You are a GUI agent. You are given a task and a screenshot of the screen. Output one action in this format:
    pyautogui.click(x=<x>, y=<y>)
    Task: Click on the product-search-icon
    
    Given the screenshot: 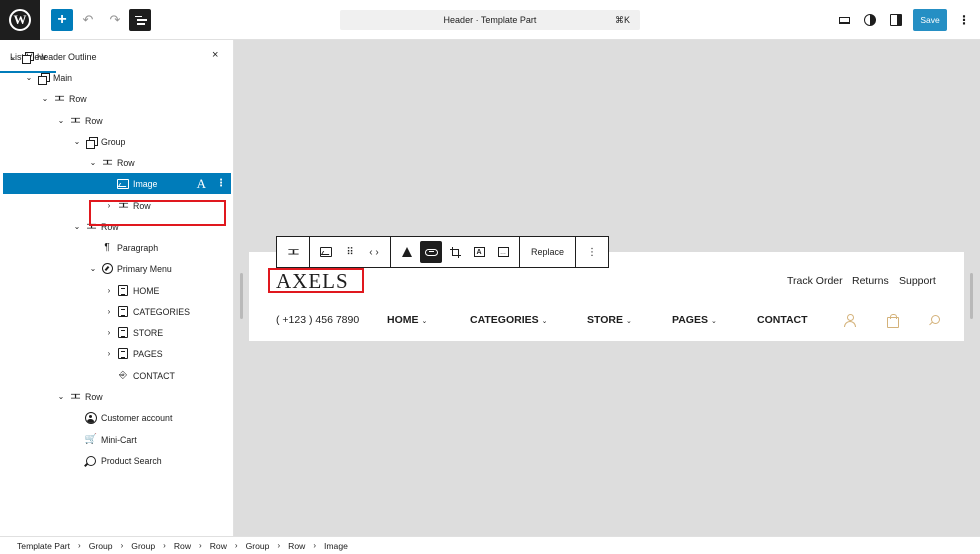 What is the action you would take?
    pyautogui.click(x=934, y=320)
    